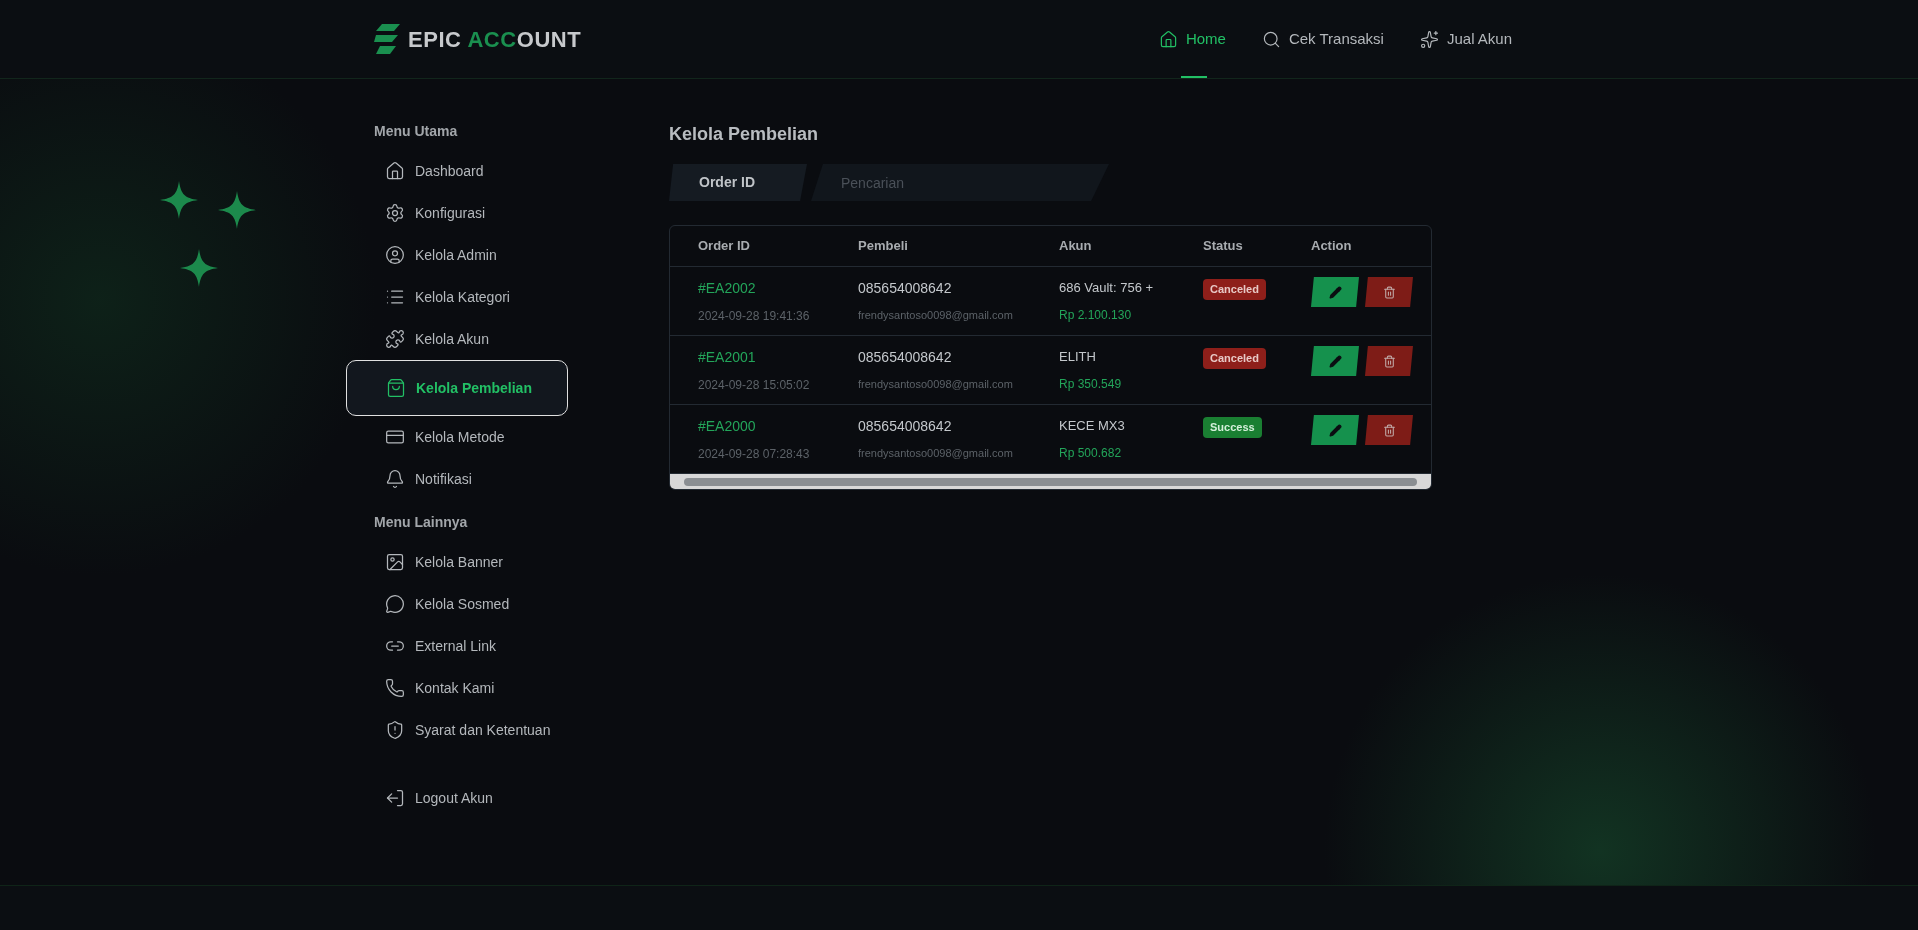  I want to click on account-name: 686 Vault: 756 +, so click(1107, 288).